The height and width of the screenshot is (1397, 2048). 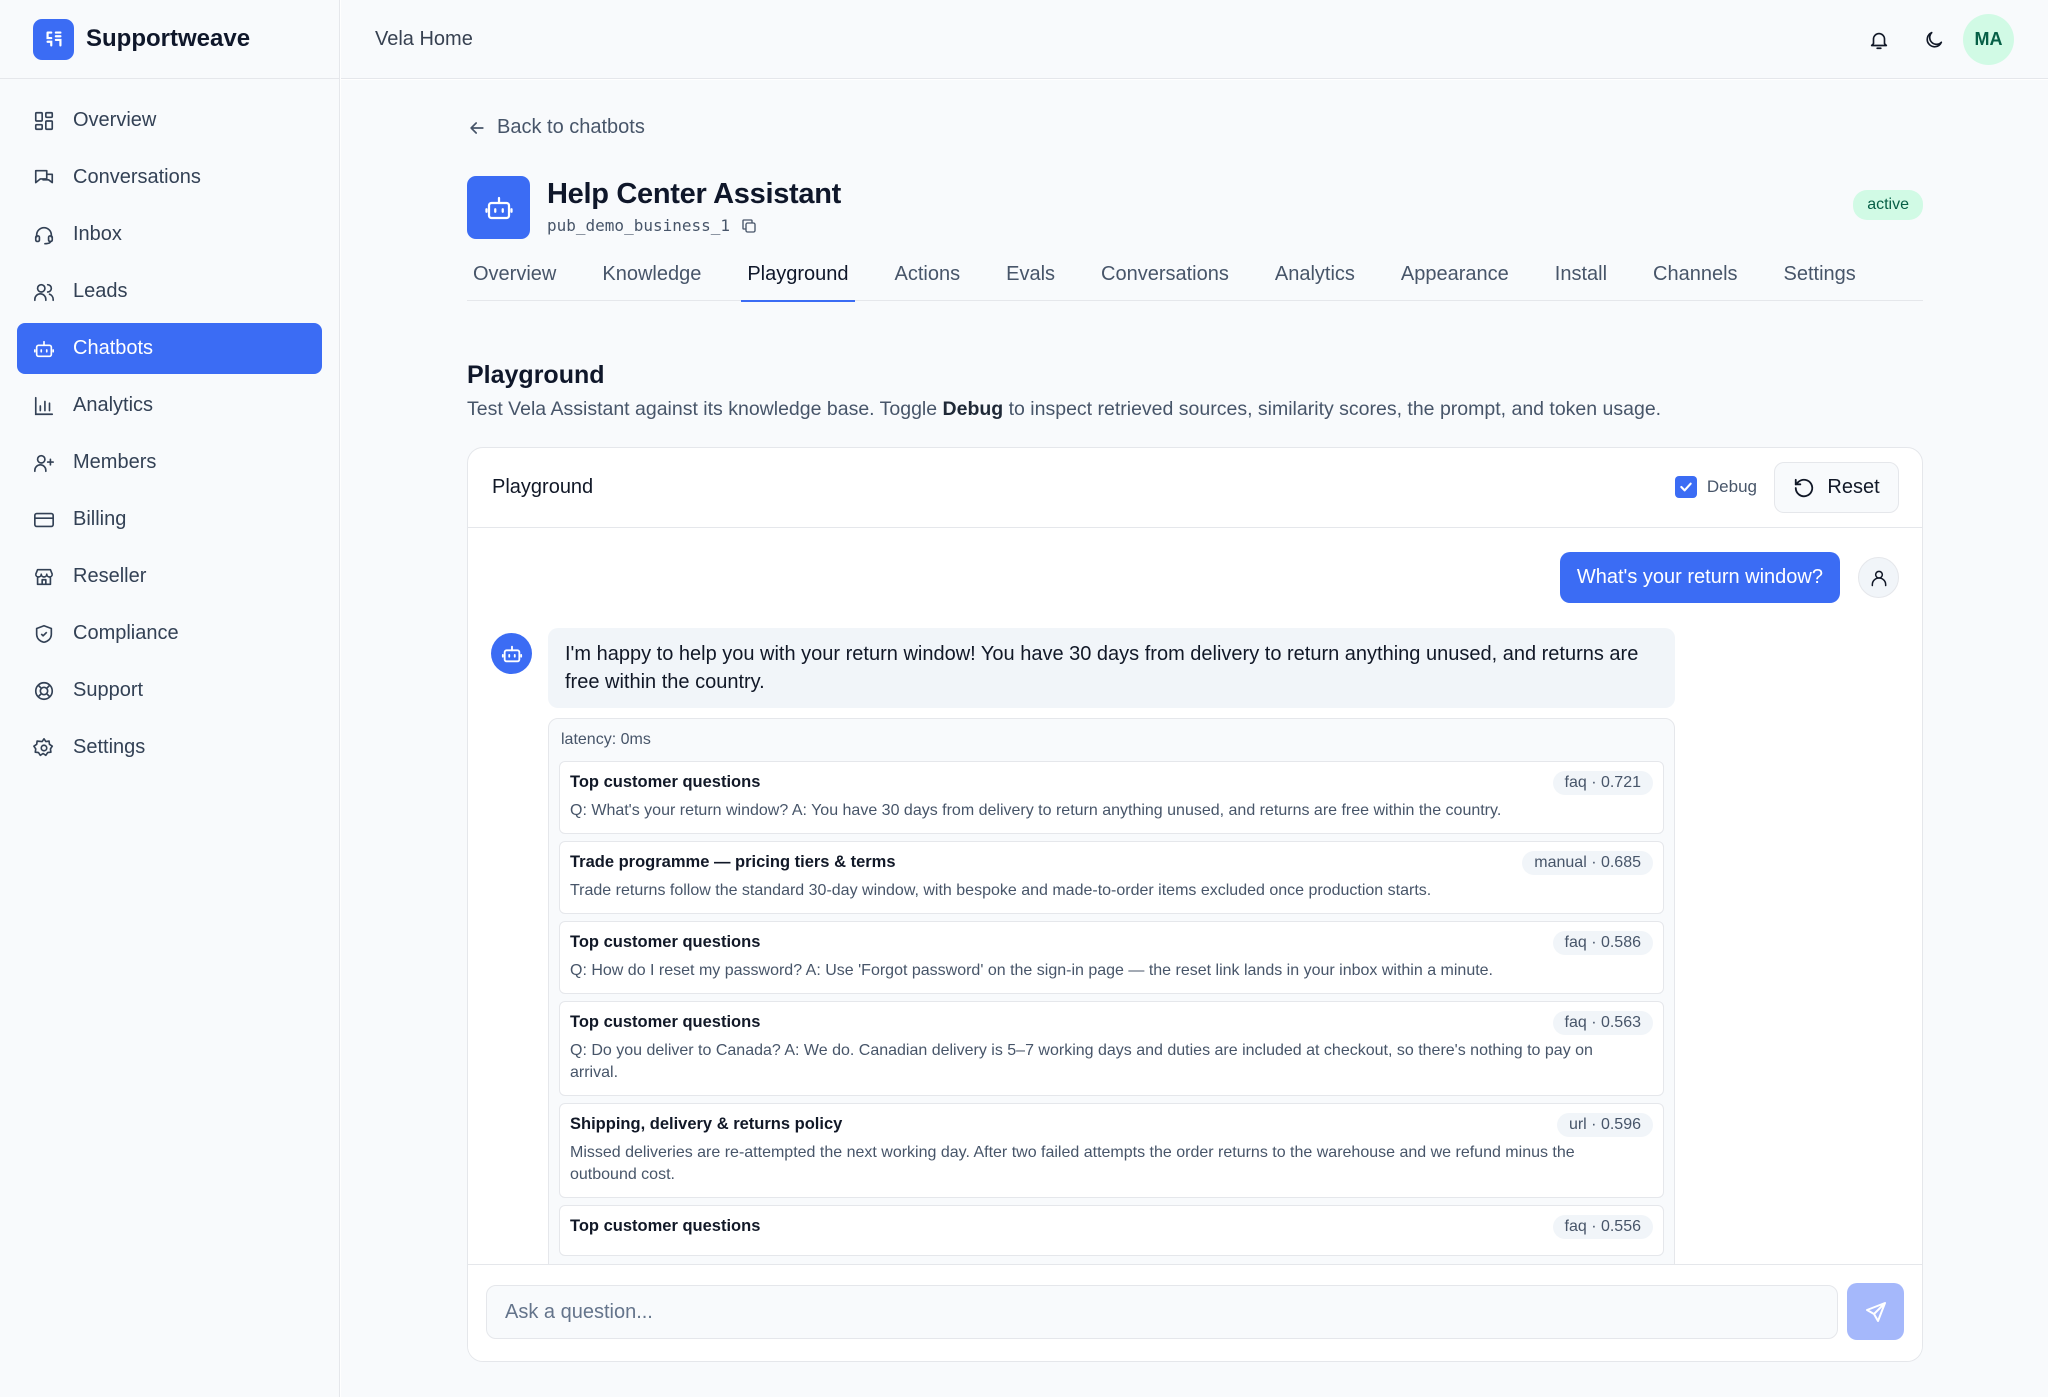 What do you see at coordinates (169, 39) in the screenshot?
I see `brand: Supportweave` at bounding box center [169, 39].